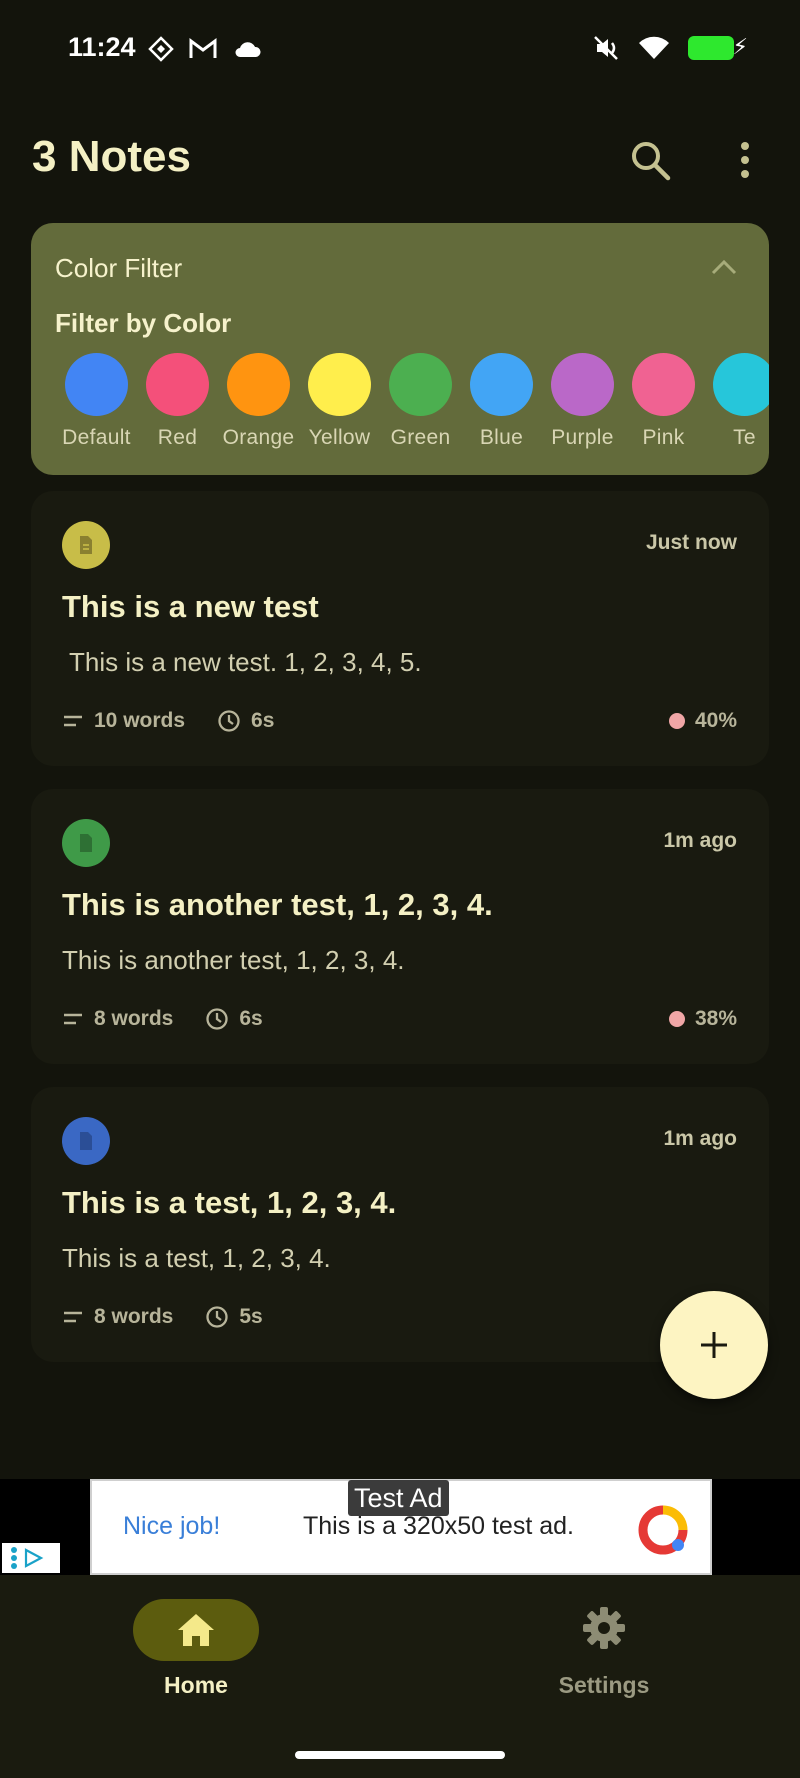 The width and height of the screenshot is (800, 1778). I want to click on notification-icons, so click(205, 49).